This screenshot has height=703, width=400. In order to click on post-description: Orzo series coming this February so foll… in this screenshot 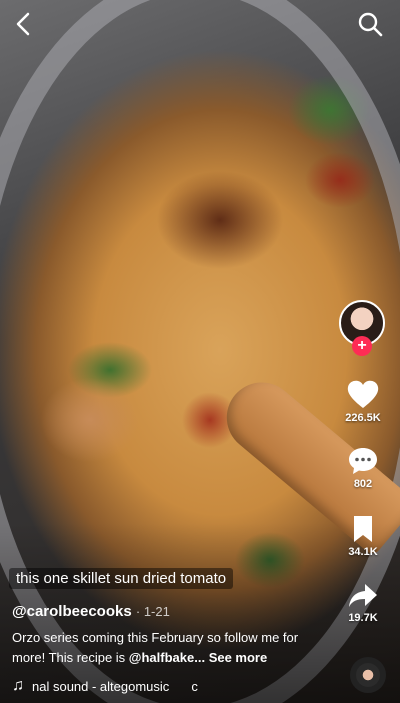, I will do `click(162, 648)`.